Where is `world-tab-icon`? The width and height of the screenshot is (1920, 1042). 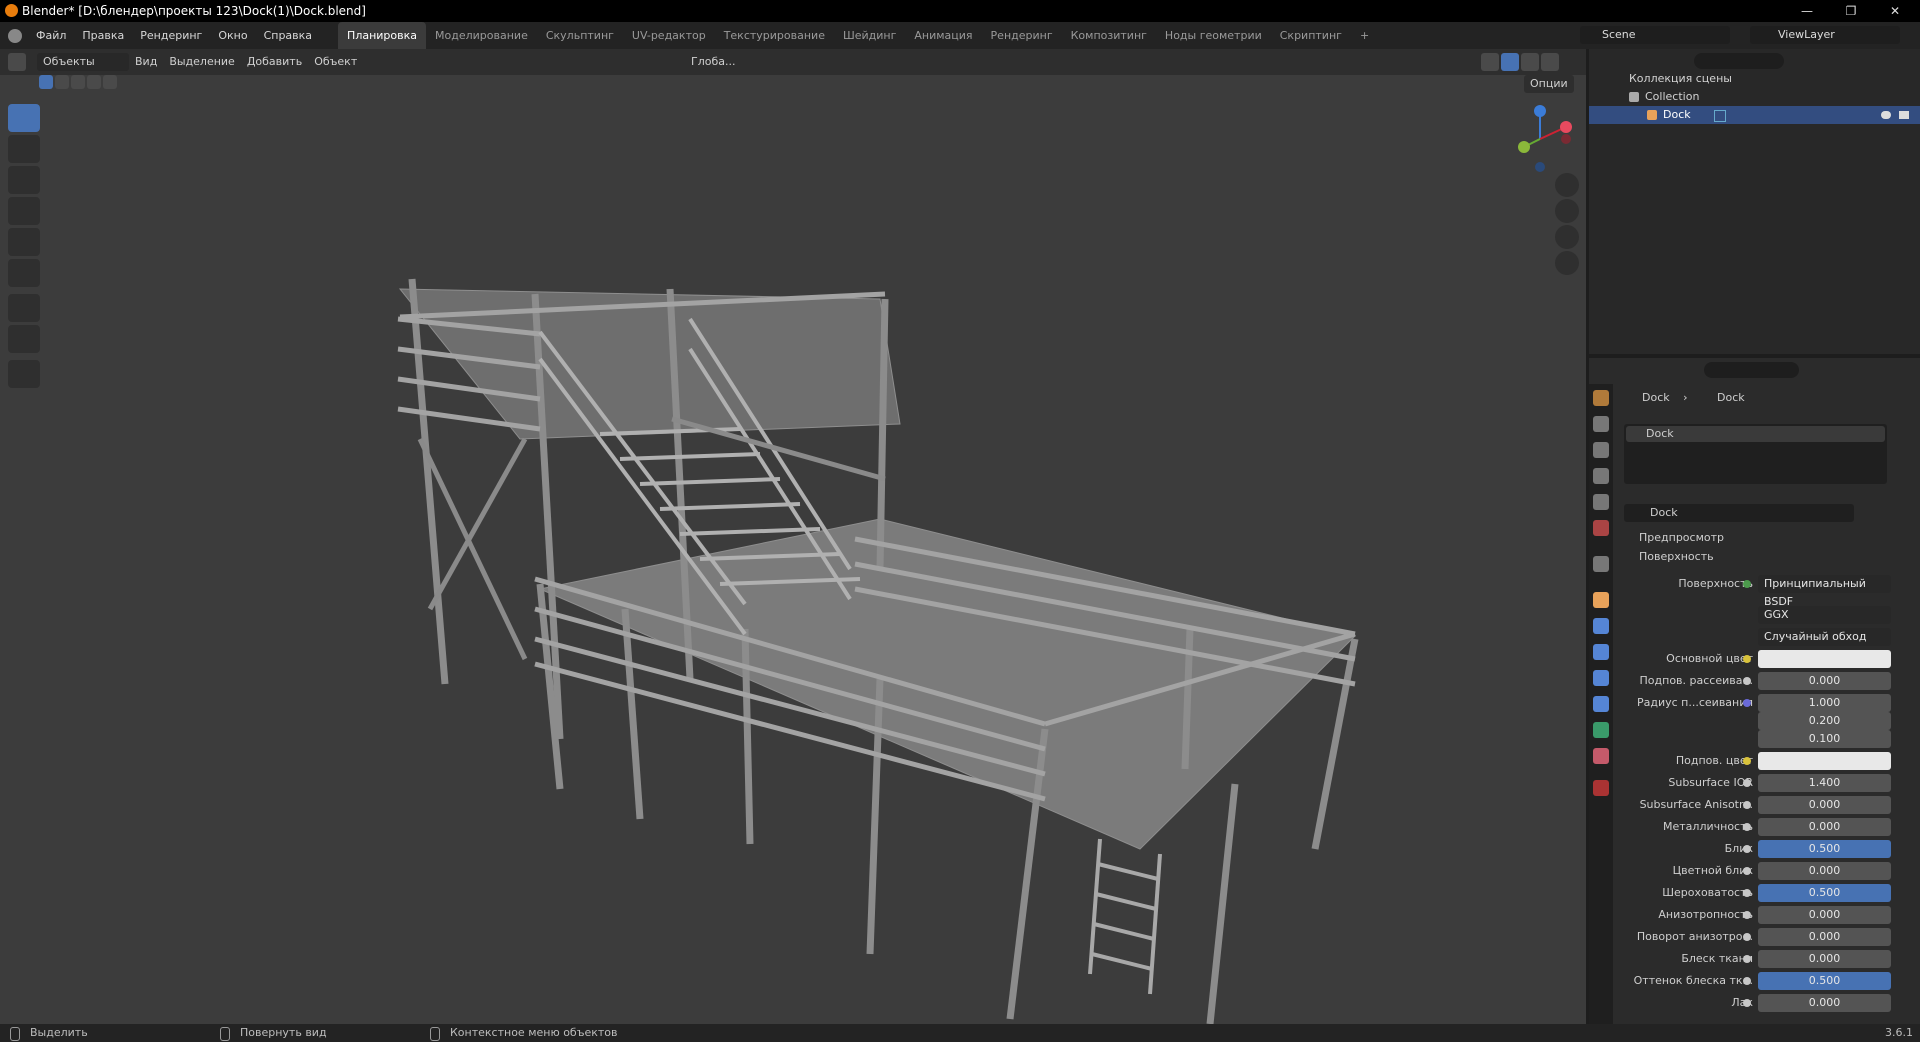 world-tab-icon is located at coordinates (1601, 528).